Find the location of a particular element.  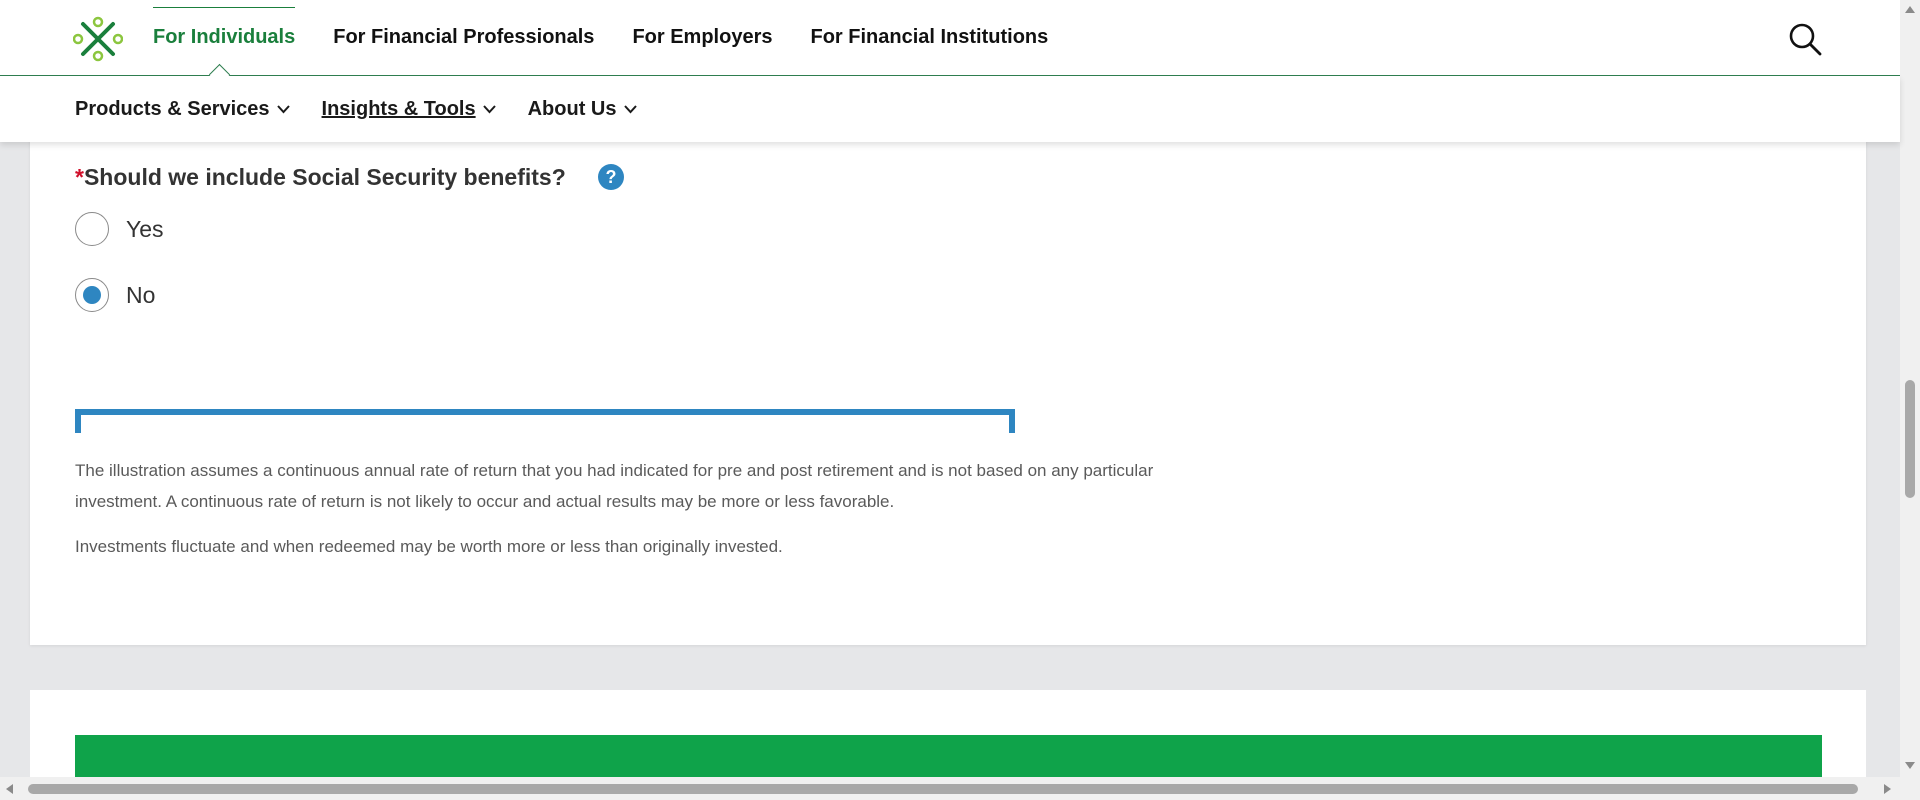

results-bracket is located at coordinates (545, 421).